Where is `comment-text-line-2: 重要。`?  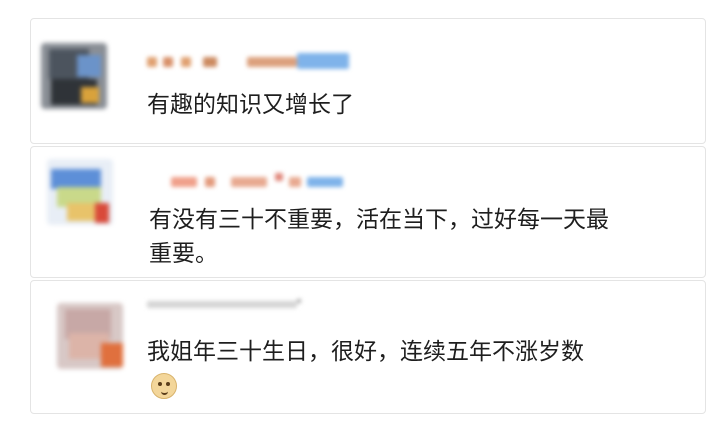 comment-text-line-2: 重要。 is located at coordinates (183, 254).